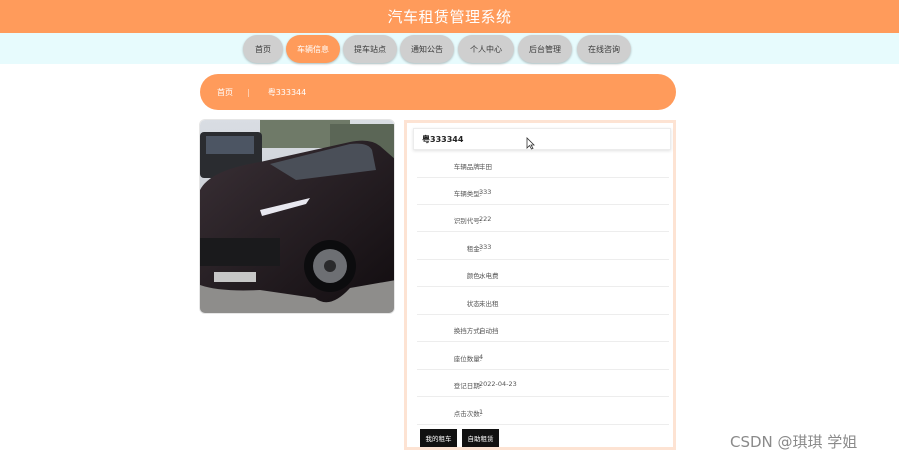 The image size is (899, 458). What do you see at coordinates (543, 191) in the screenshot?
I see `detail-row-type: 车辆类型: 333` at bounding box center [543, 191].